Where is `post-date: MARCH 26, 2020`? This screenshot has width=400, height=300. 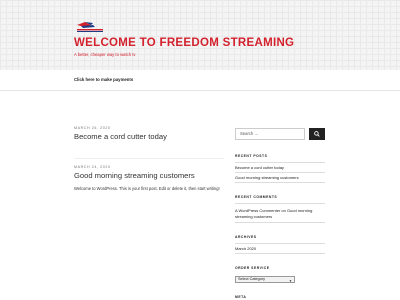
post-date: MARCH 26, 2020 is located at coordinates (120, 128).